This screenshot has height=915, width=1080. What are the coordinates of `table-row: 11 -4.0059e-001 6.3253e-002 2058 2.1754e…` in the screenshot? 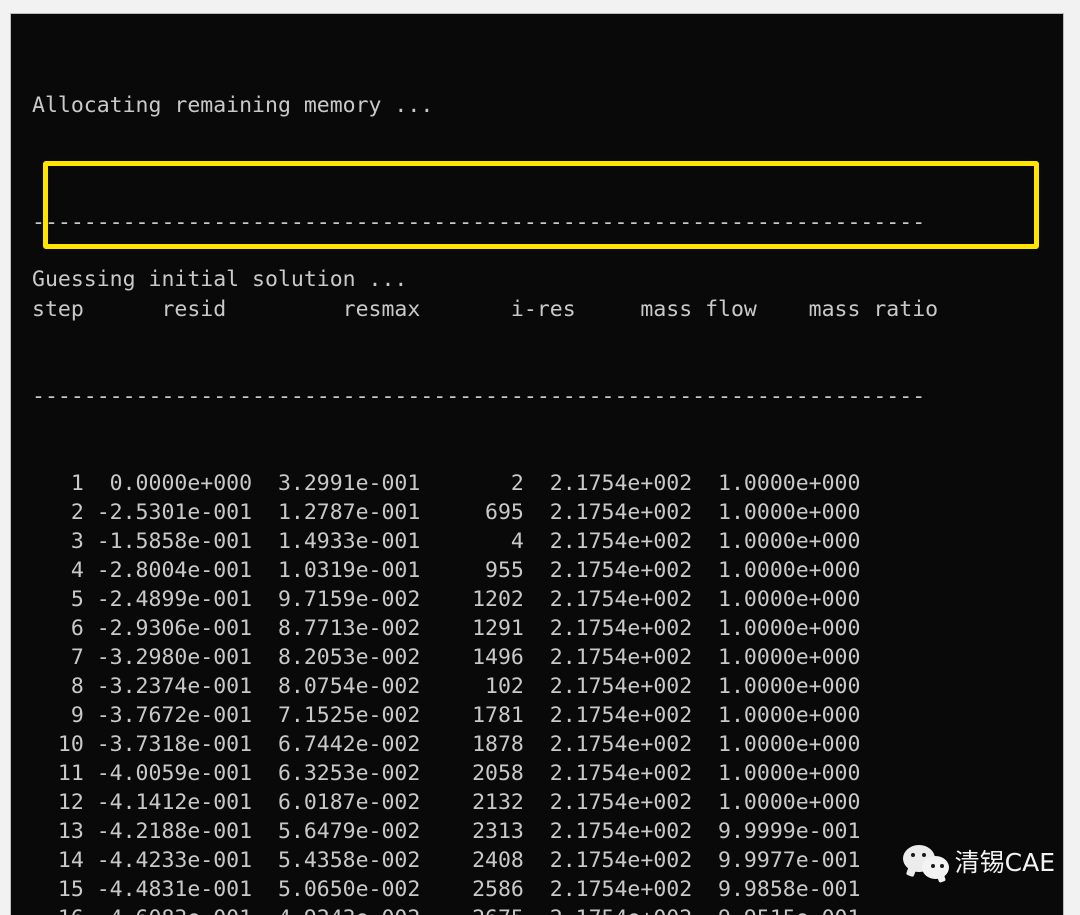 It's located at (446, 773).